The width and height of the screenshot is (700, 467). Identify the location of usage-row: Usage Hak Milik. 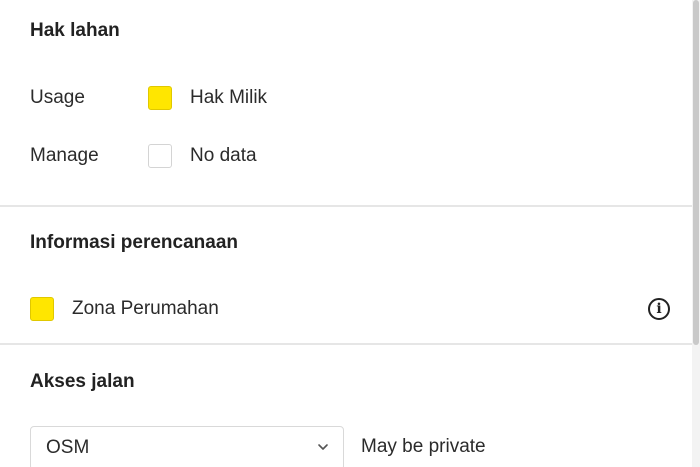
(148, 98).